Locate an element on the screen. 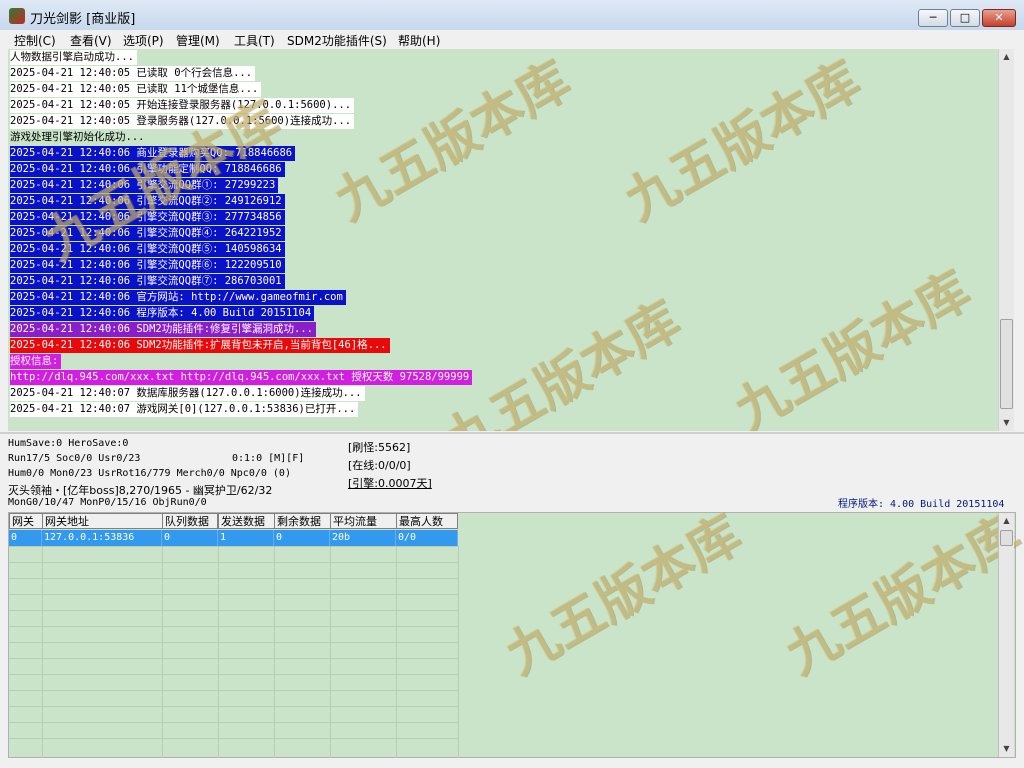 The width and height of the screenshot is (1024, 768). grid-header-max-users: 最高人数 is located at coordinates (427, 521).